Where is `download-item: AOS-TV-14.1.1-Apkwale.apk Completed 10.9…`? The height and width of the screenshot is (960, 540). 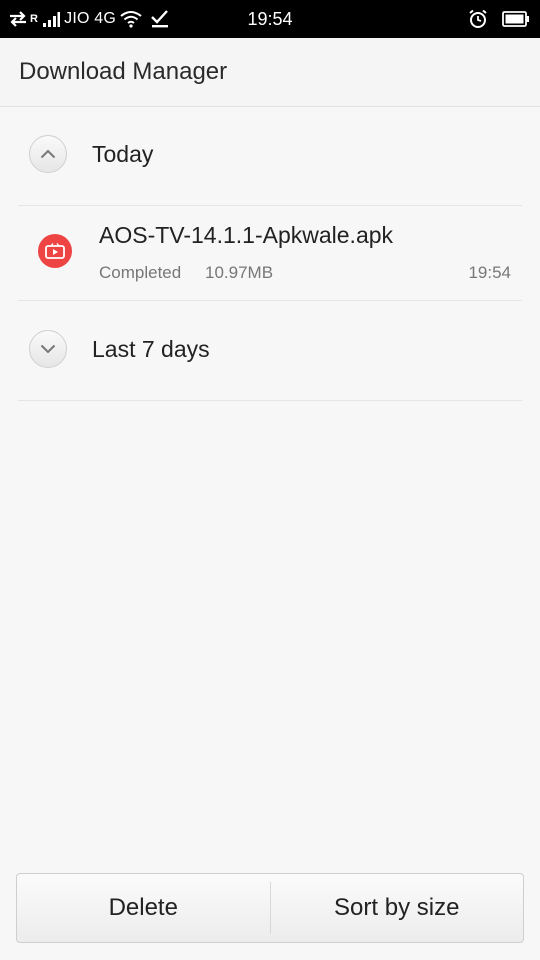
download-item: AOS-TV-14.1.1-Apkwale.apk Completed 10.9… is located at coordinates (270, 251).